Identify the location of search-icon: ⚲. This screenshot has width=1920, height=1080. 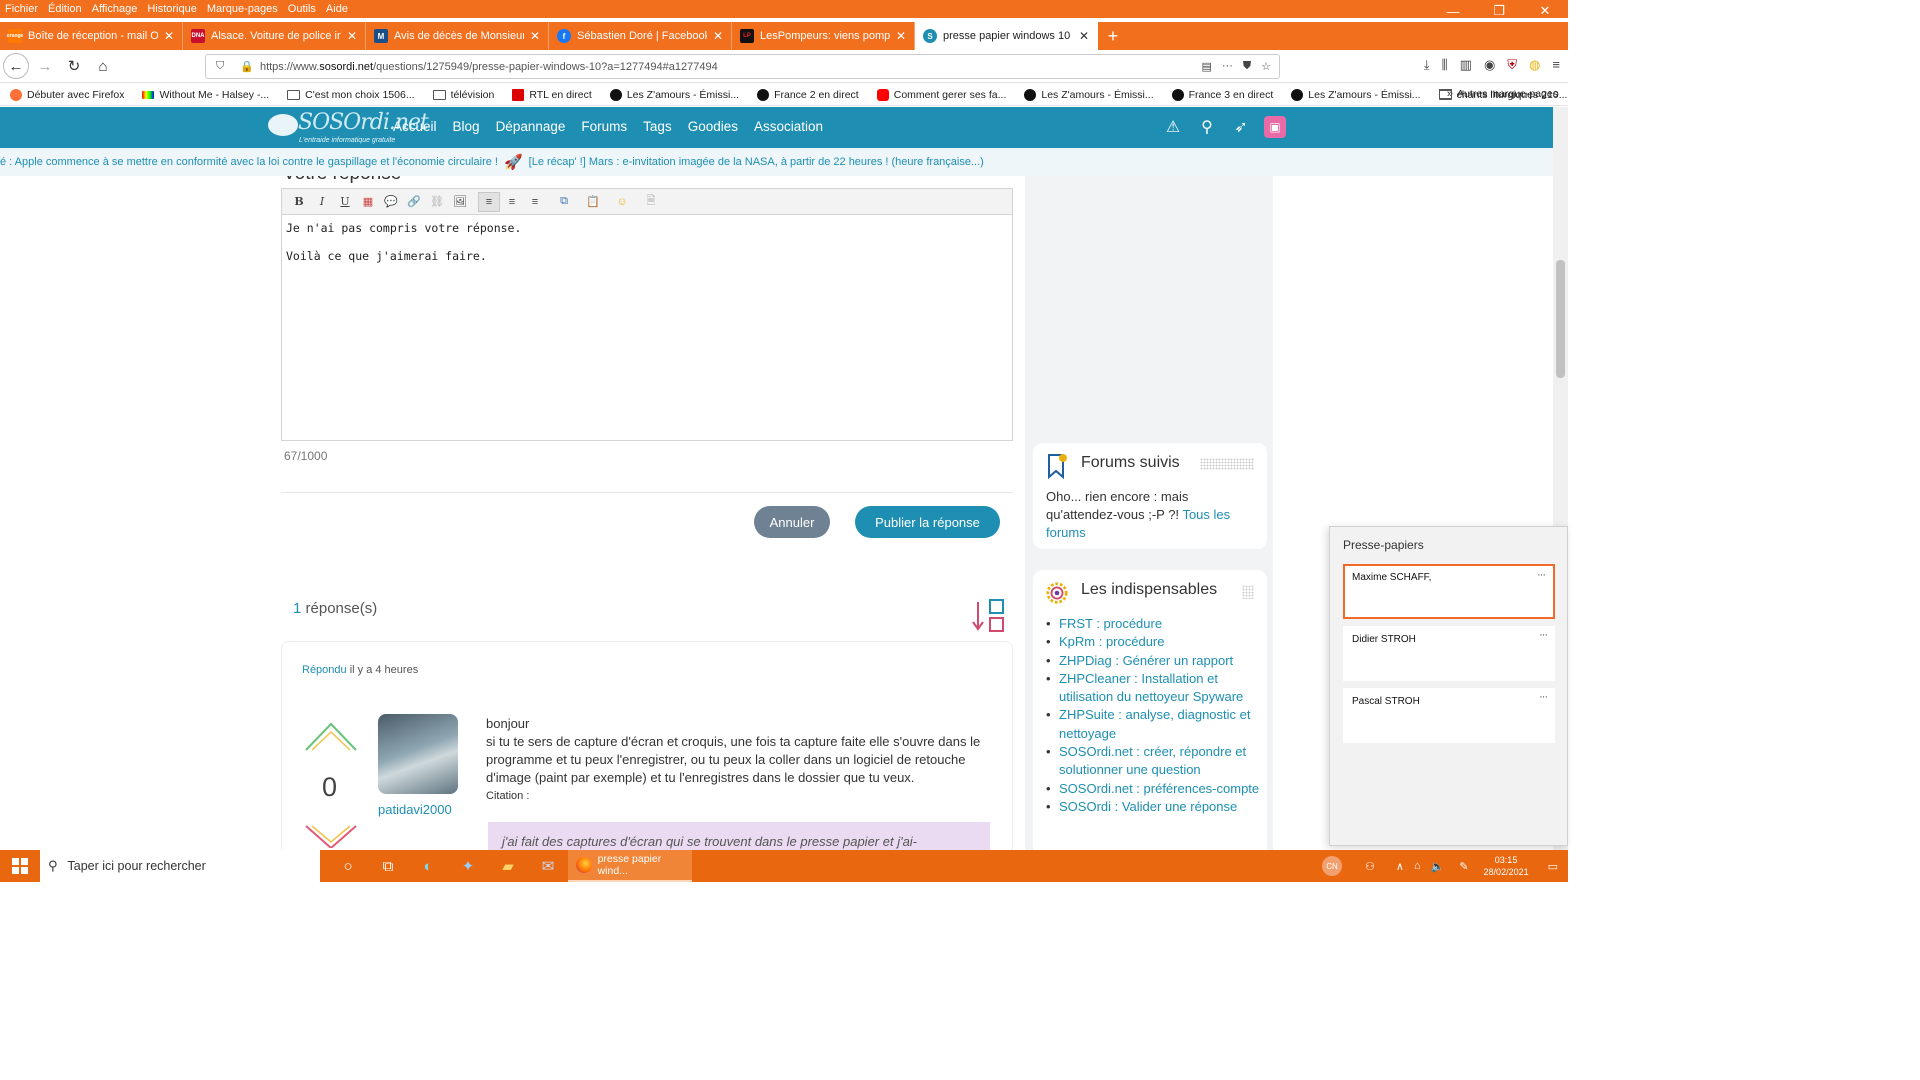
(1207, 127).